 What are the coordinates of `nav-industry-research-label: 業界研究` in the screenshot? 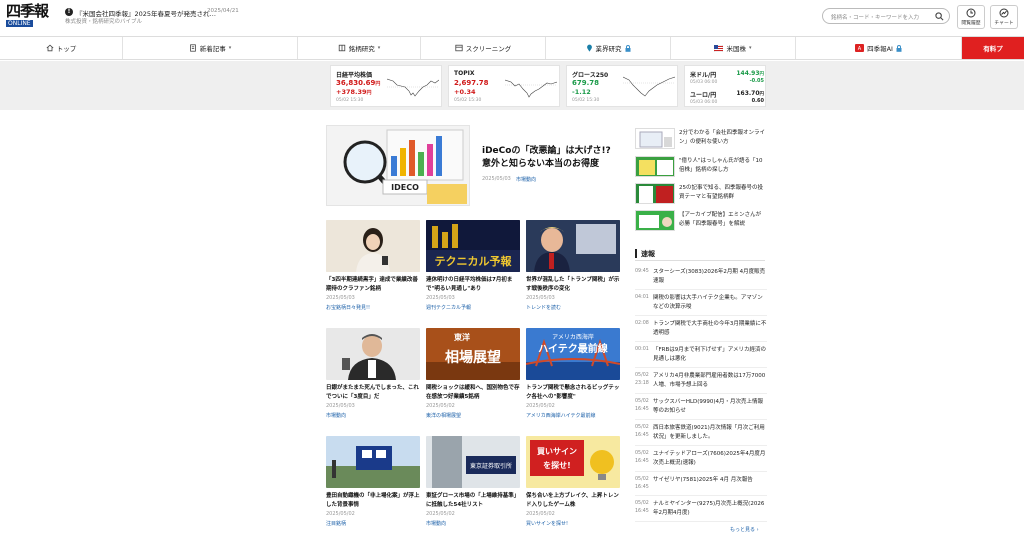 It's located at (608, 49).